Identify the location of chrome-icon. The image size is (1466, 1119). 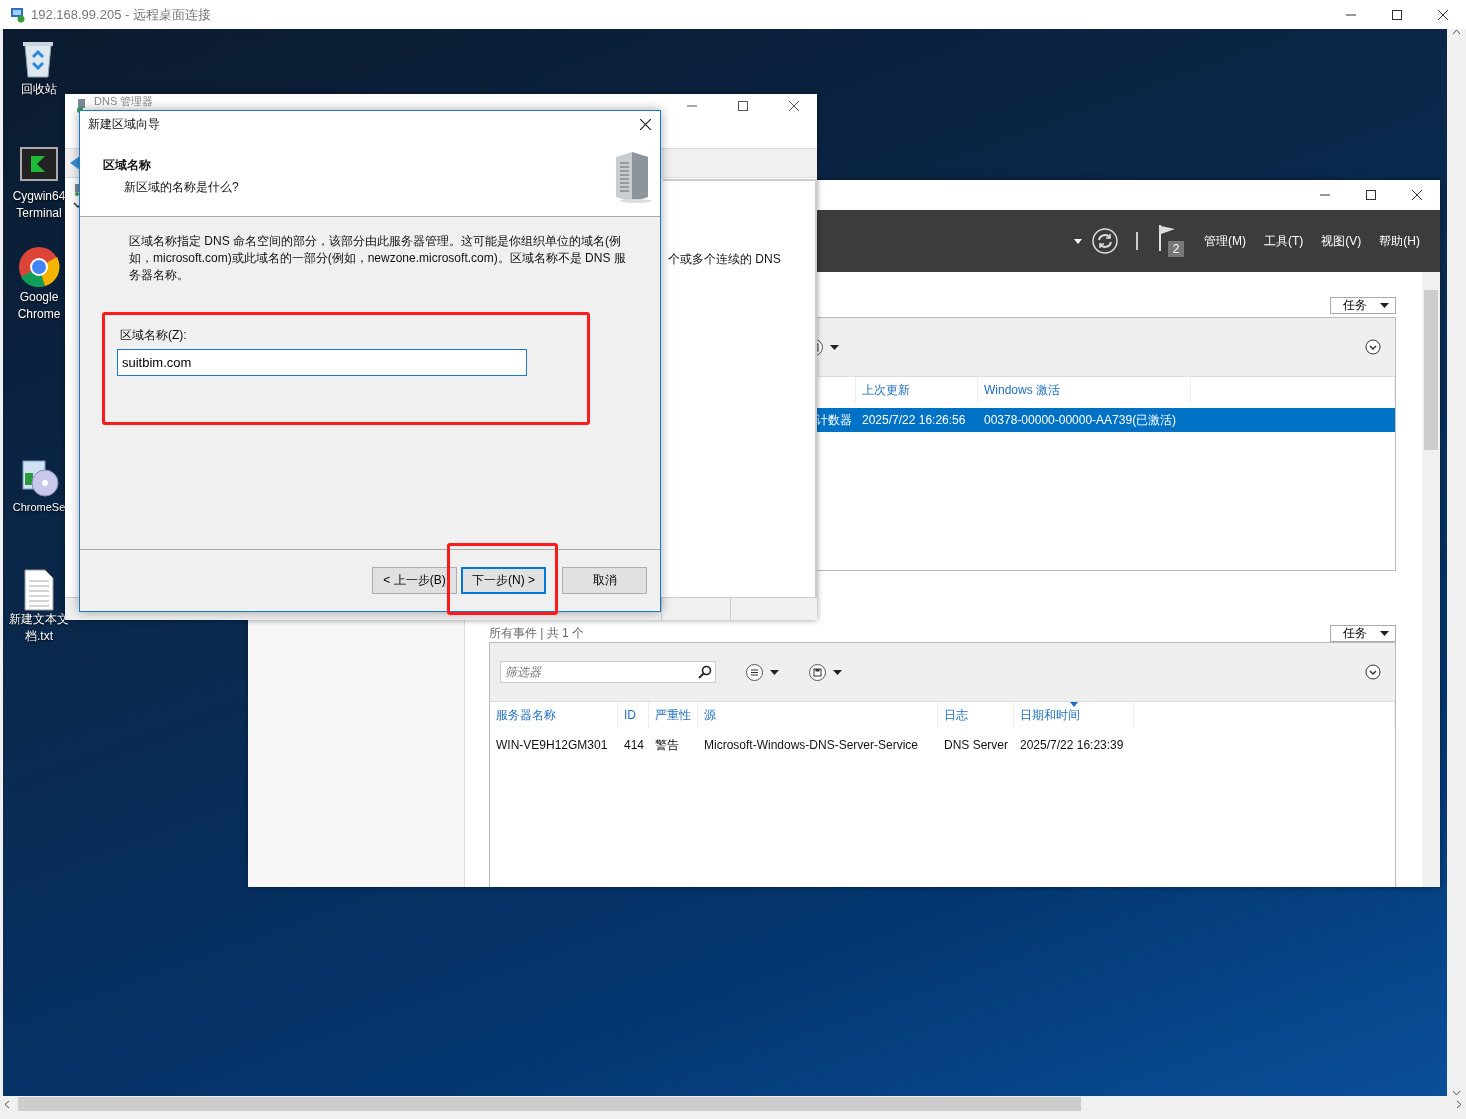
(39, 267).